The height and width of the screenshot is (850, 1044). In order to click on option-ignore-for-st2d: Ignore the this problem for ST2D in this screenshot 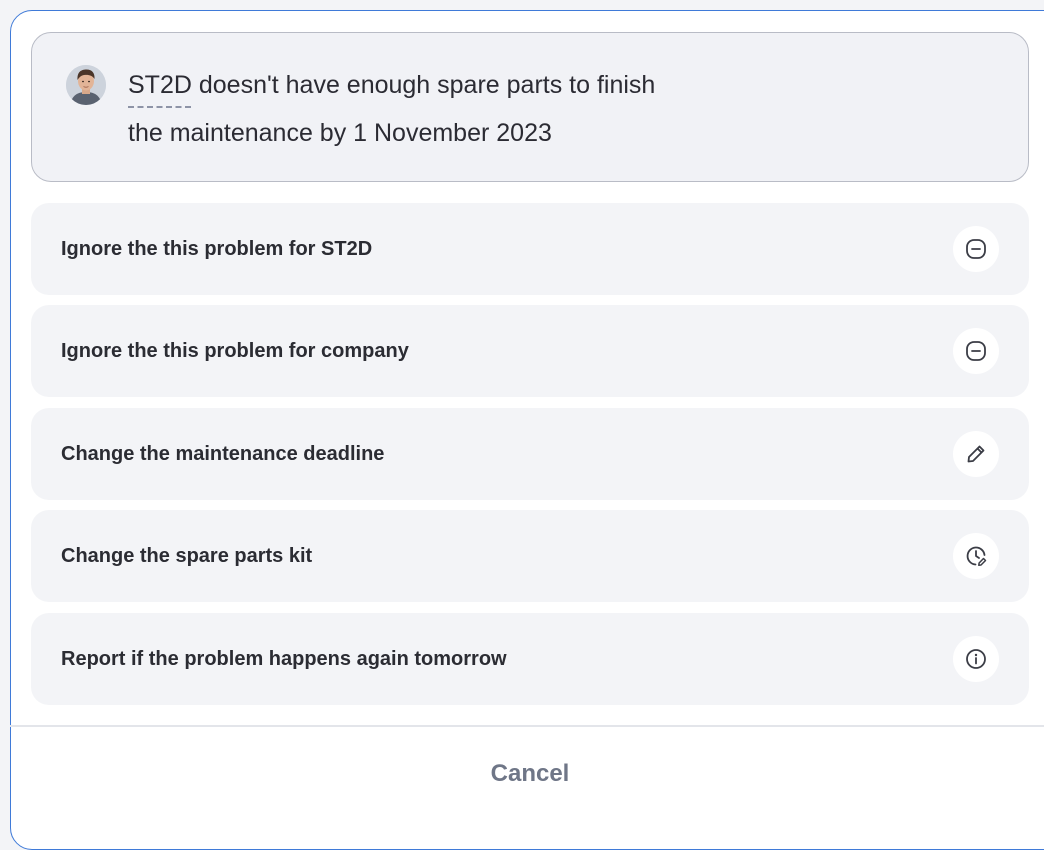, I will do `click(530, 249)`.